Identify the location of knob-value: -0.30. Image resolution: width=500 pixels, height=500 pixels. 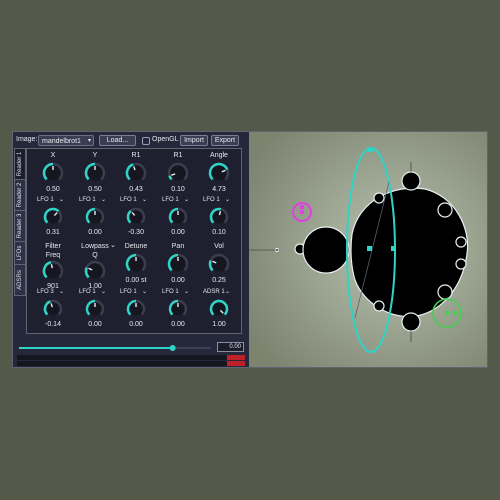
(136, 232).